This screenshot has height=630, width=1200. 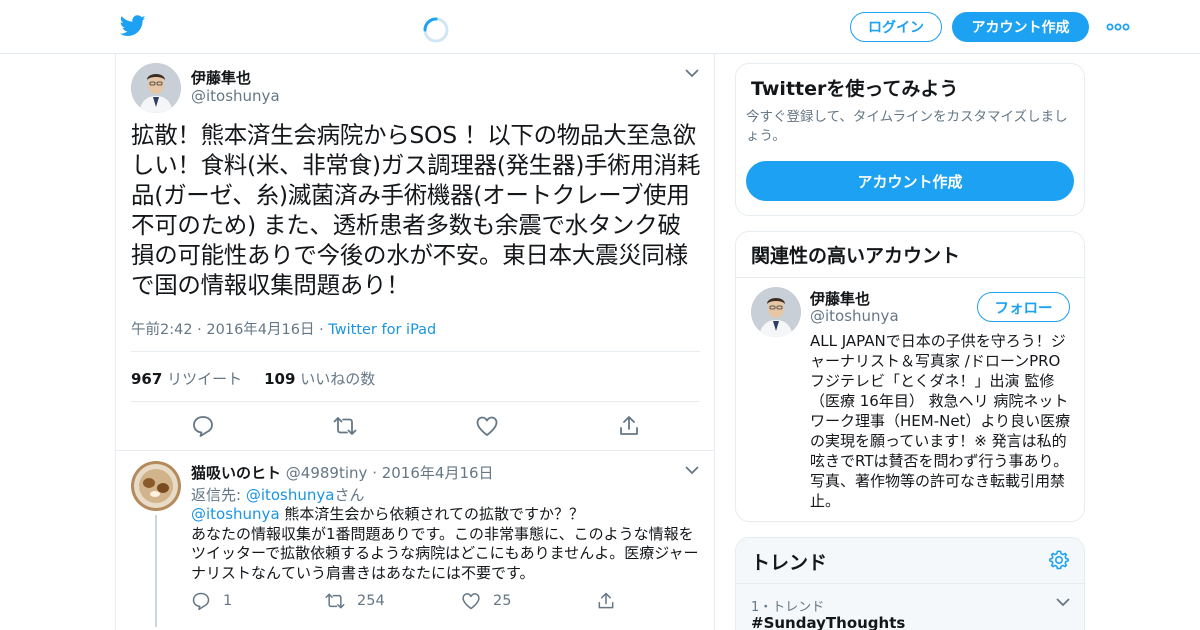 What do you see at coordinates (211, 601) in the screenshot?
I see `reply-reply-action: 1` at bounding box center [211, 601].